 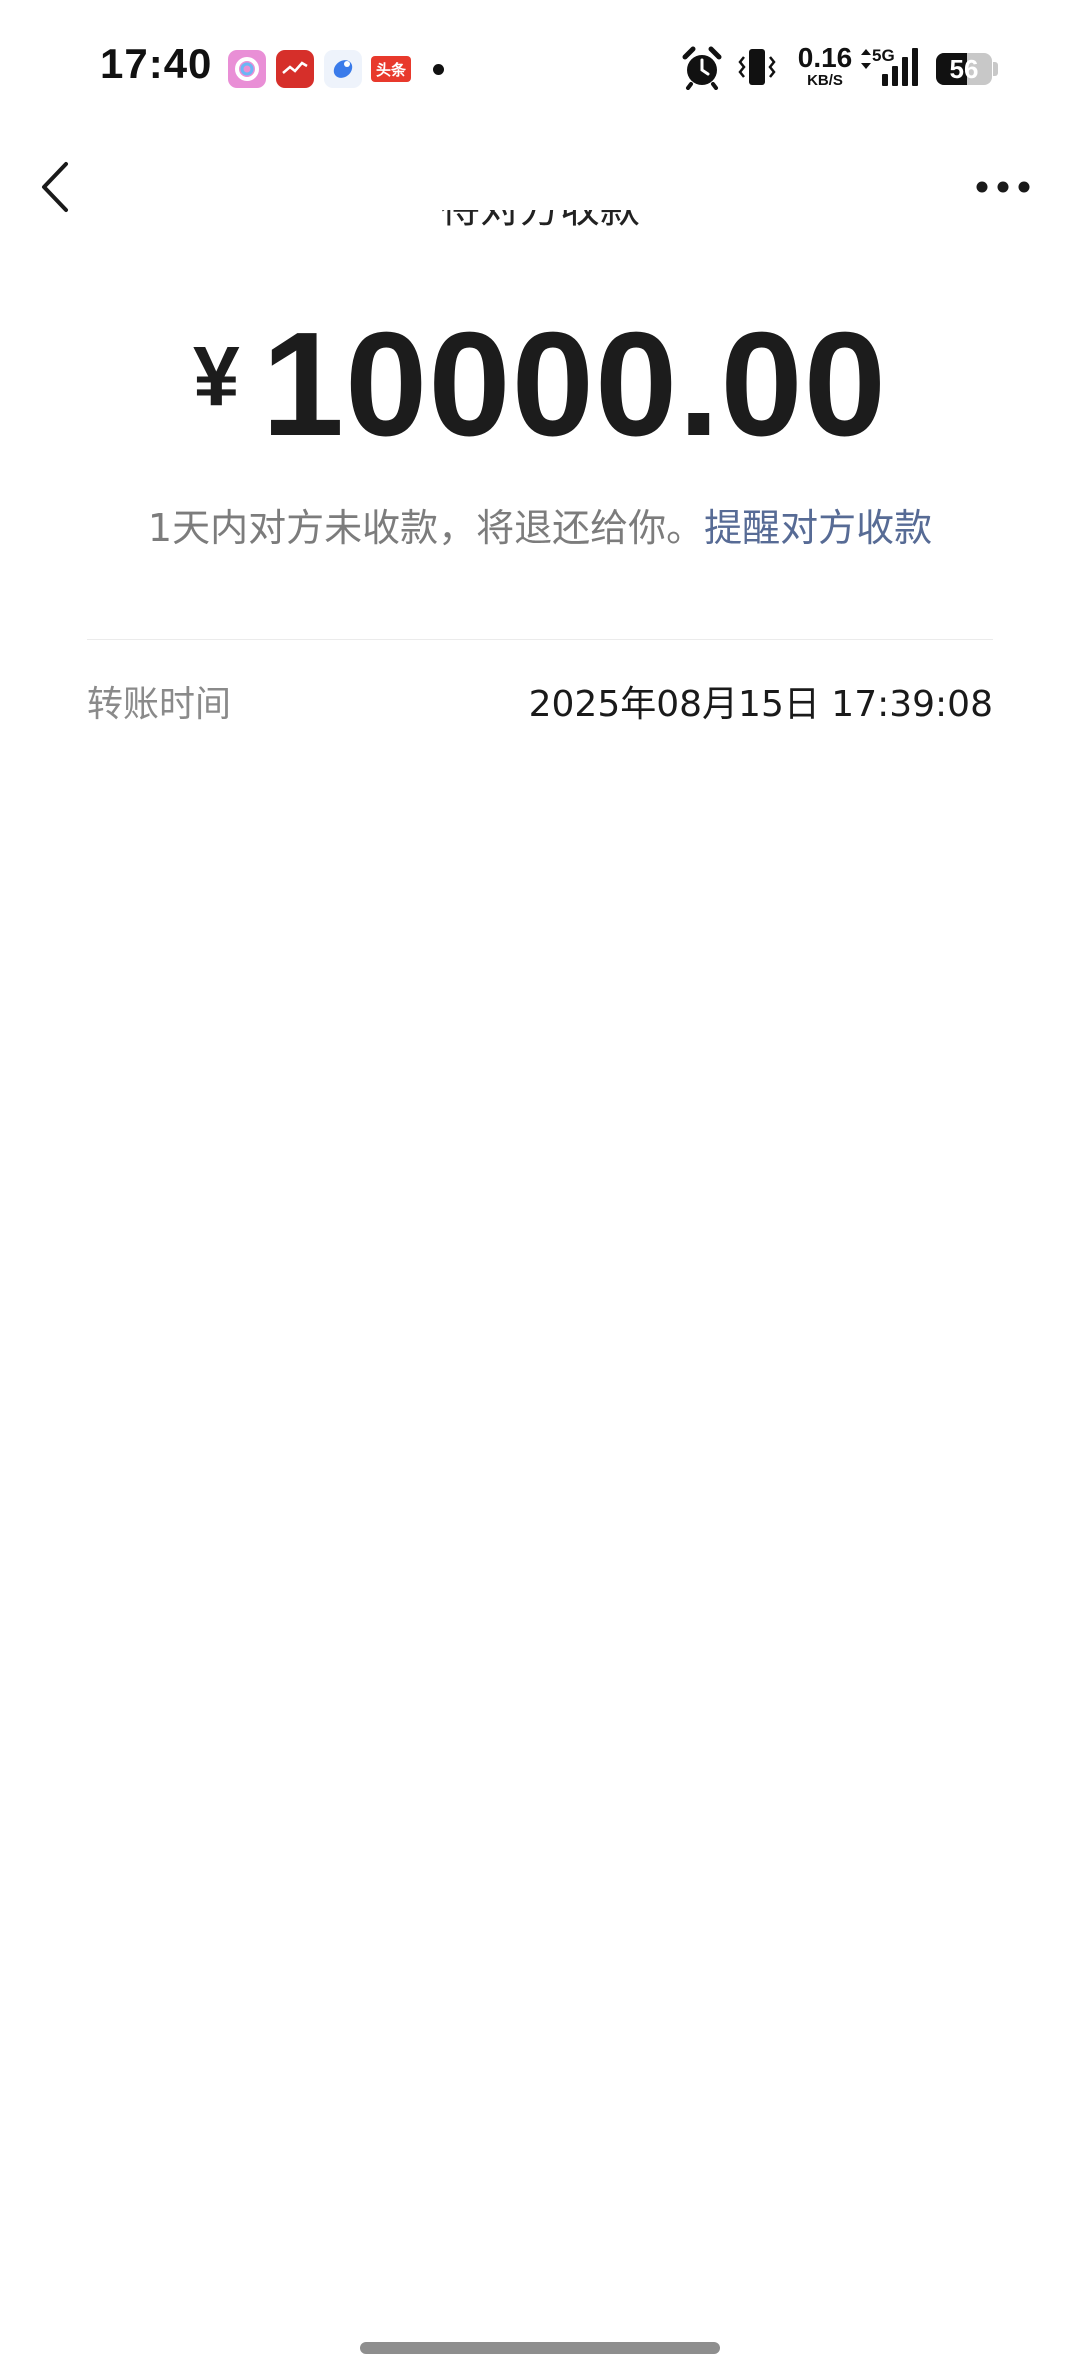 I want to click on network-speed: 0.16 KB/S, so click(x=825, y=65).